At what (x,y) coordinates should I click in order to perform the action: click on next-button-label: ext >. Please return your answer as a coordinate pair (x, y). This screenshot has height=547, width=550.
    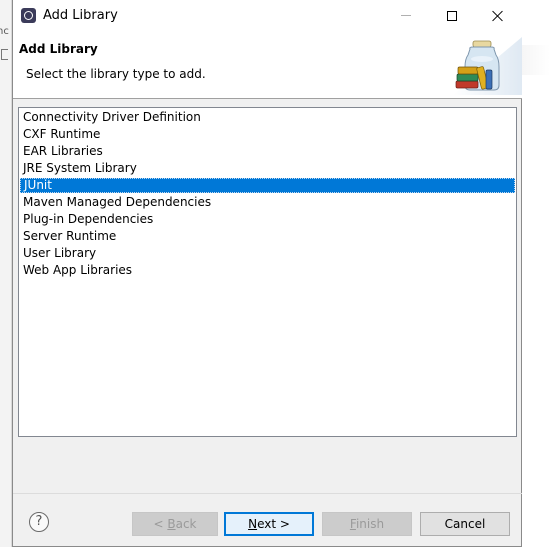
    Looking at the image, I should click on (273, 524).